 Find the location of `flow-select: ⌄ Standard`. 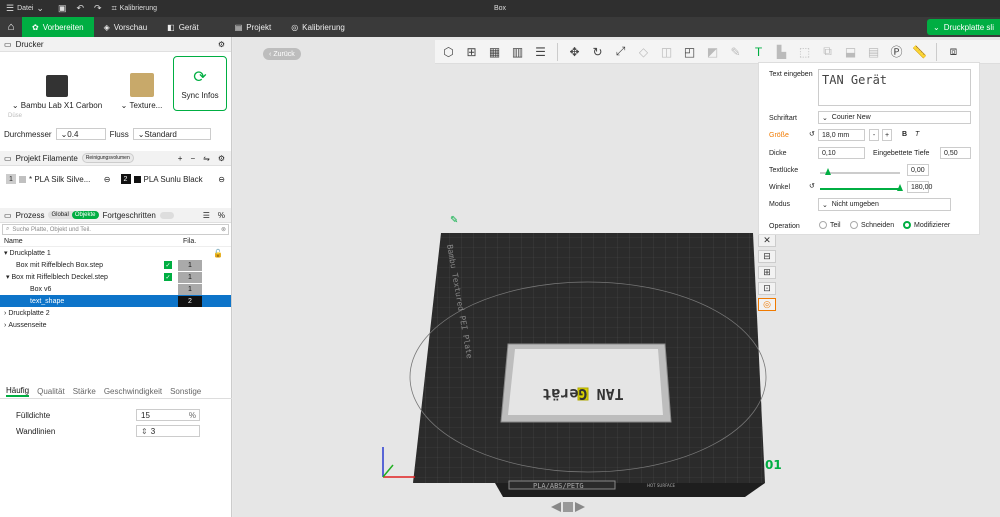

flow-select: ⌄ Standard is located at coordinates (171, 134).